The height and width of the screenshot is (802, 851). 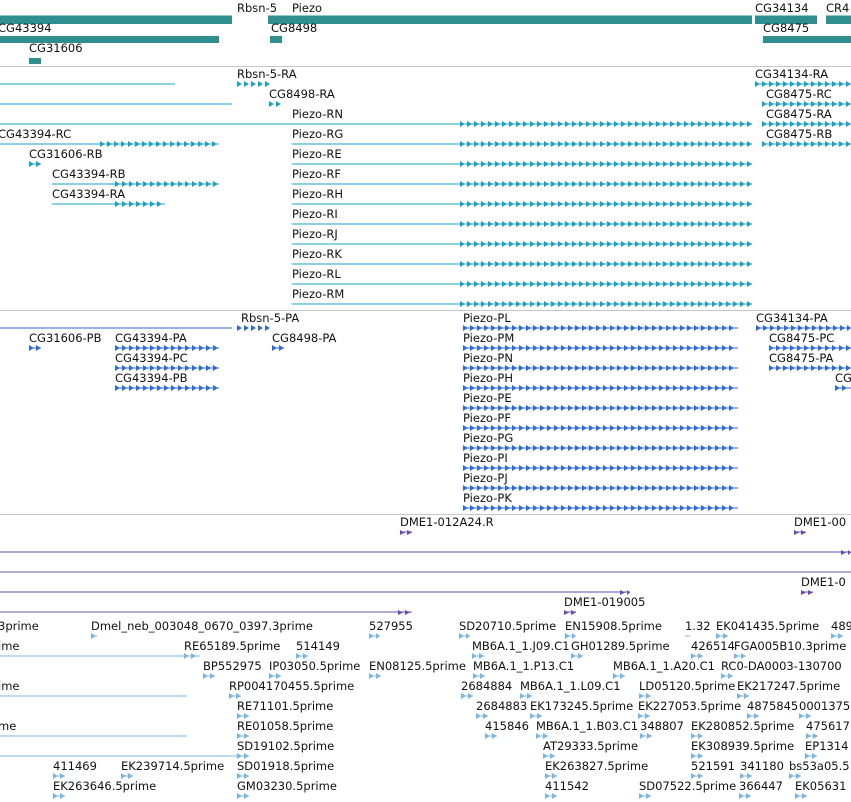 What do you see at coordinates (270, 318) in the screenshot?
I see `feature-label: Rbsn-5-PA` at bounding box center [270, 318].